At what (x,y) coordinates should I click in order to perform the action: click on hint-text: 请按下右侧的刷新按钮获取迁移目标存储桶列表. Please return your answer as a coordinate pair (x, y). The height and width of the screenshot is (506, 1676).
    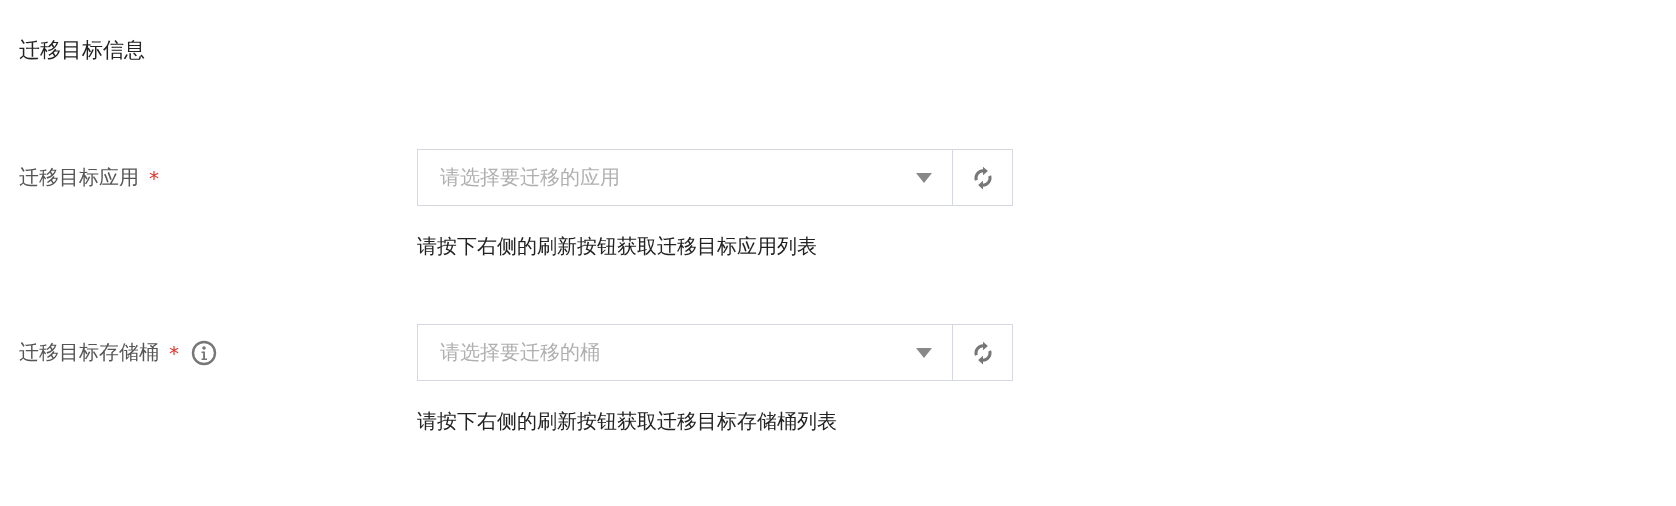
    Looking at the image, I should click on (627, 421).